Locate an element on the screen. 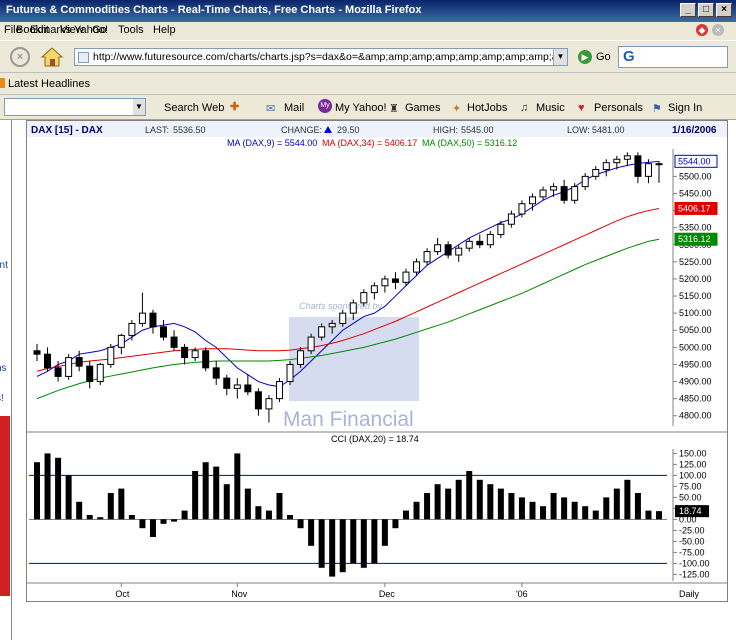  time-tick-label: Dec is located at coordinates (387, 594).